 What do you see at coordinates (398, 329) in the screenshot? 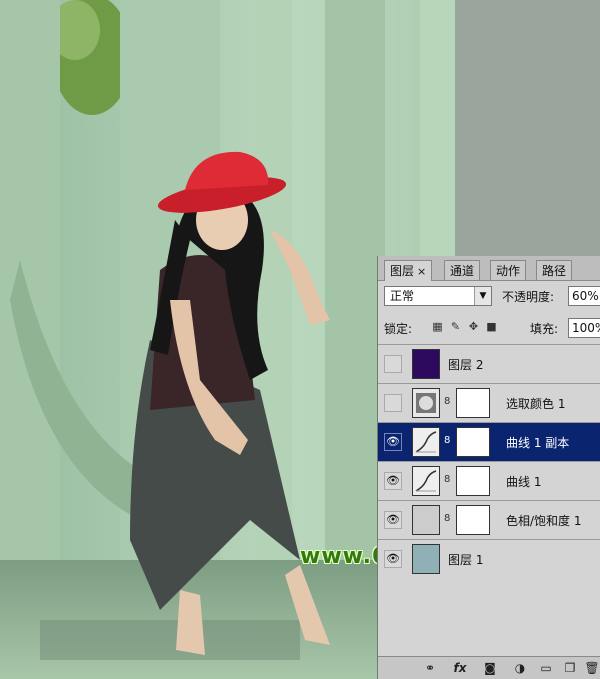
I see `lock-label: 锁定:` at bounding box center [398, 329].